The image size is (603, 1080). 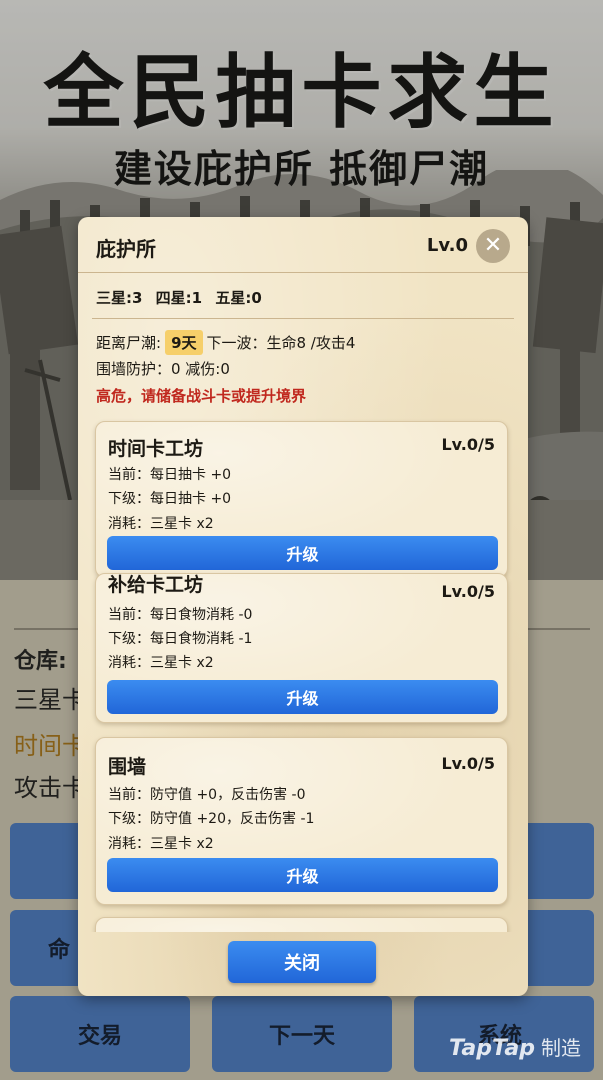 I want to click on zombie-days-badge: 9天, so click(x=184, y=342).